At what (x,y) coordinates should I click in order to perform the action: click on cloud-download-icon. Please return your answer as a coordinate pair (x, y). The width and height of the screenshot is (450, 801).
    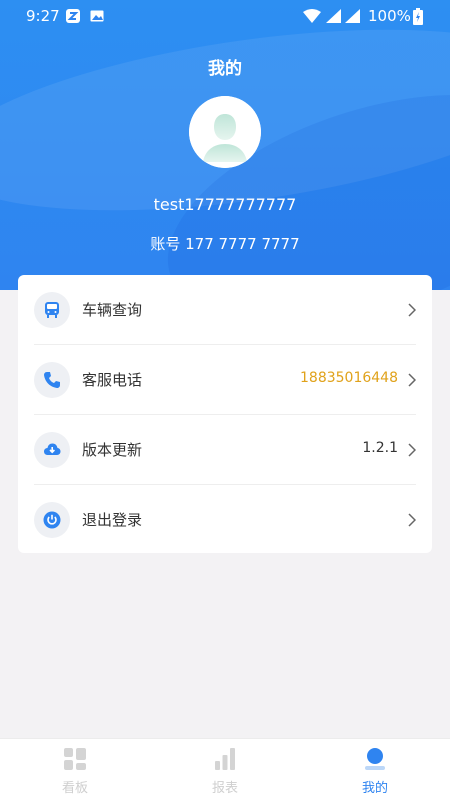
    Looking at the image, I should click on (52, 450).